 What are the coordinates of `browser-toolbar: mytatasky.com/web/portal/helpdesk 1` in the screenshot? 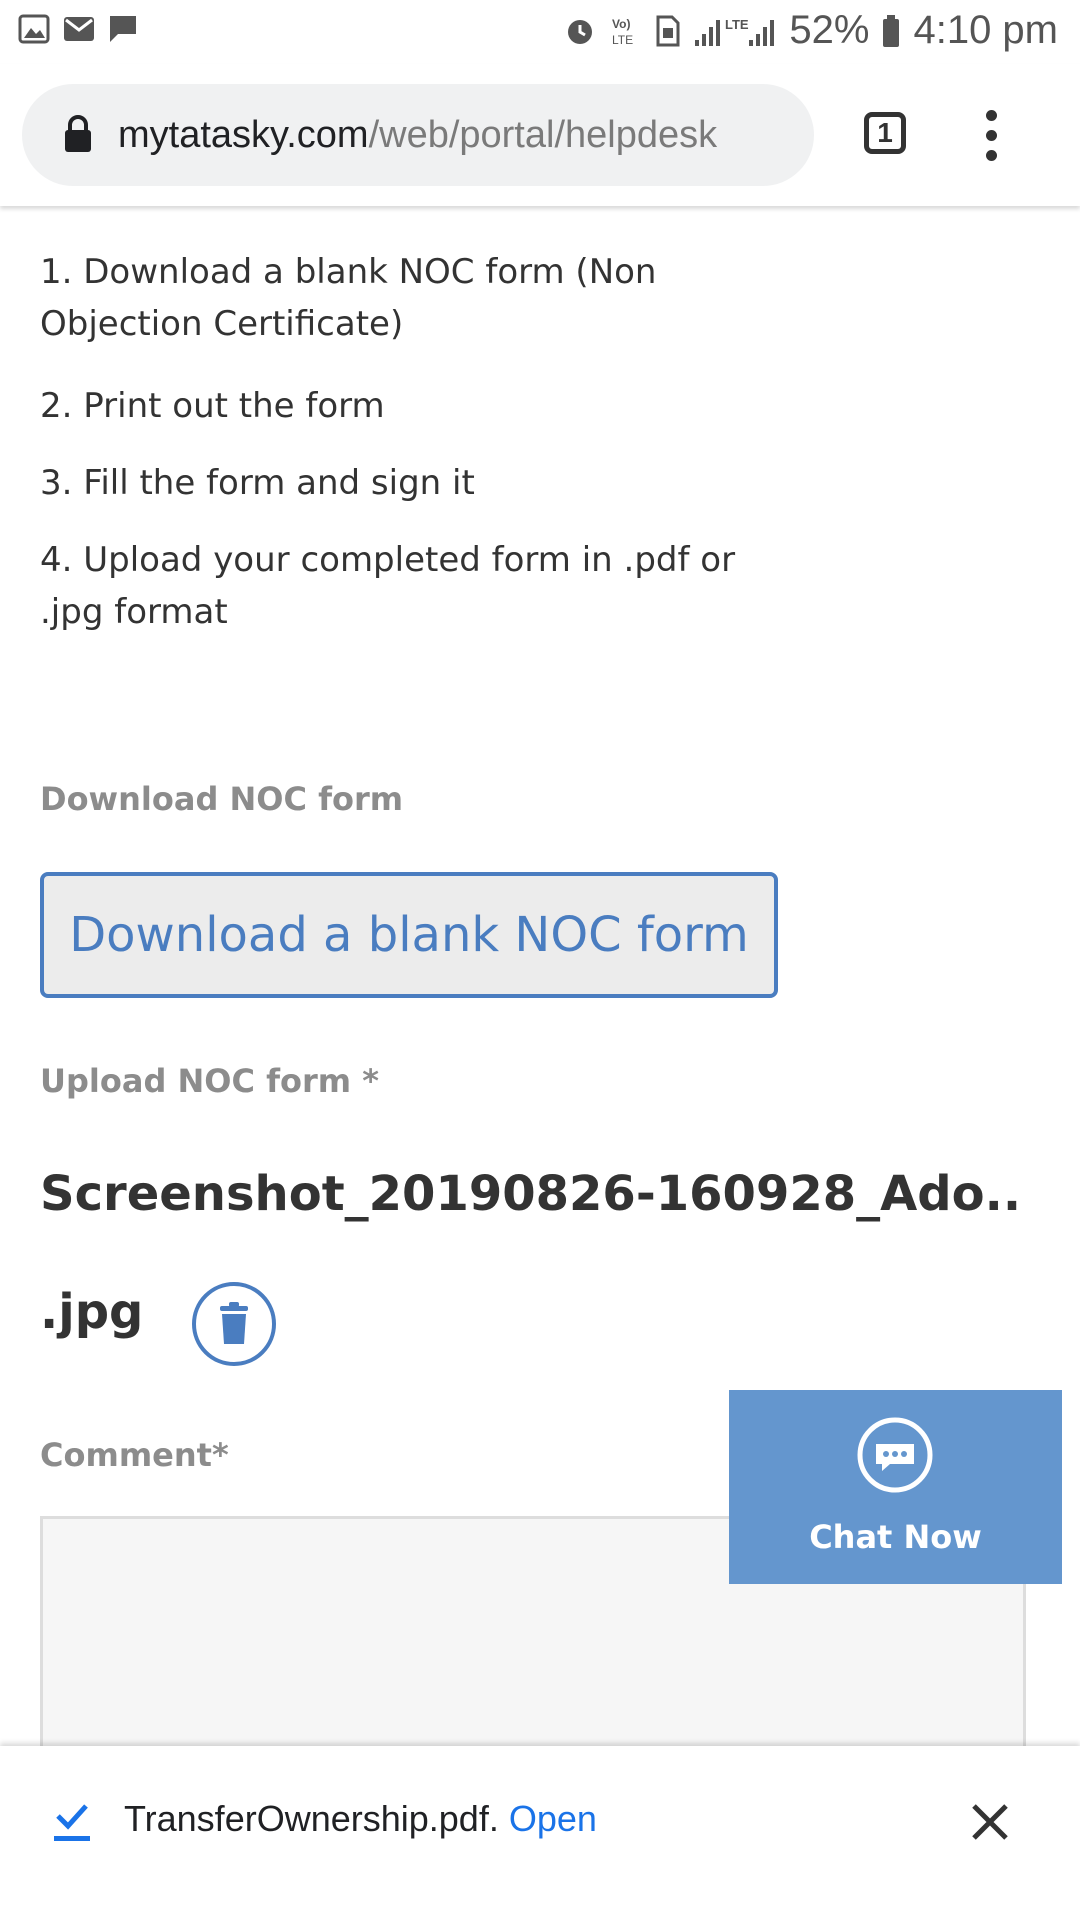 It's located at (540, 135).